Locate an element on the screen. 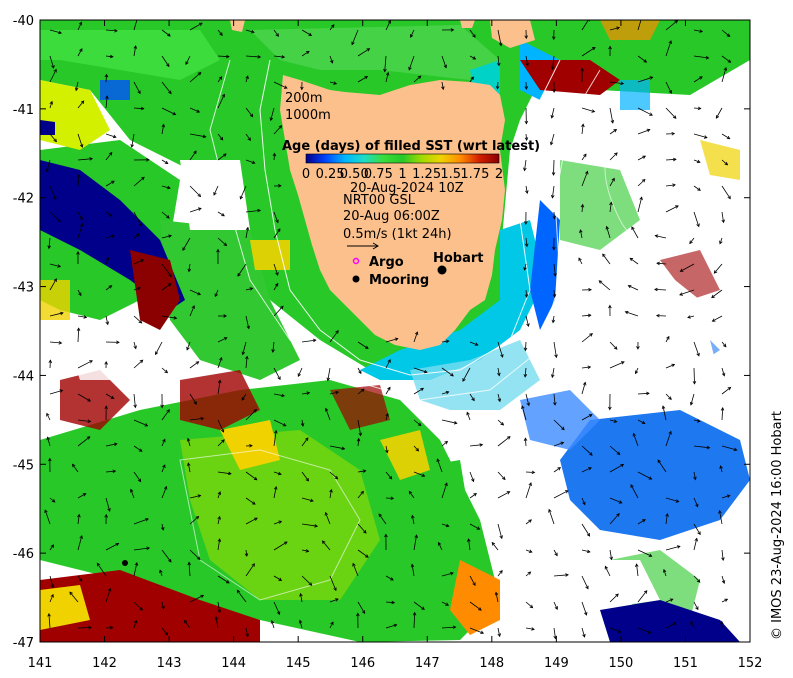 The height and width of the screenshot is (678, 793). colorbar-tick-label: 1.25 is located at coordinates (426, 174).